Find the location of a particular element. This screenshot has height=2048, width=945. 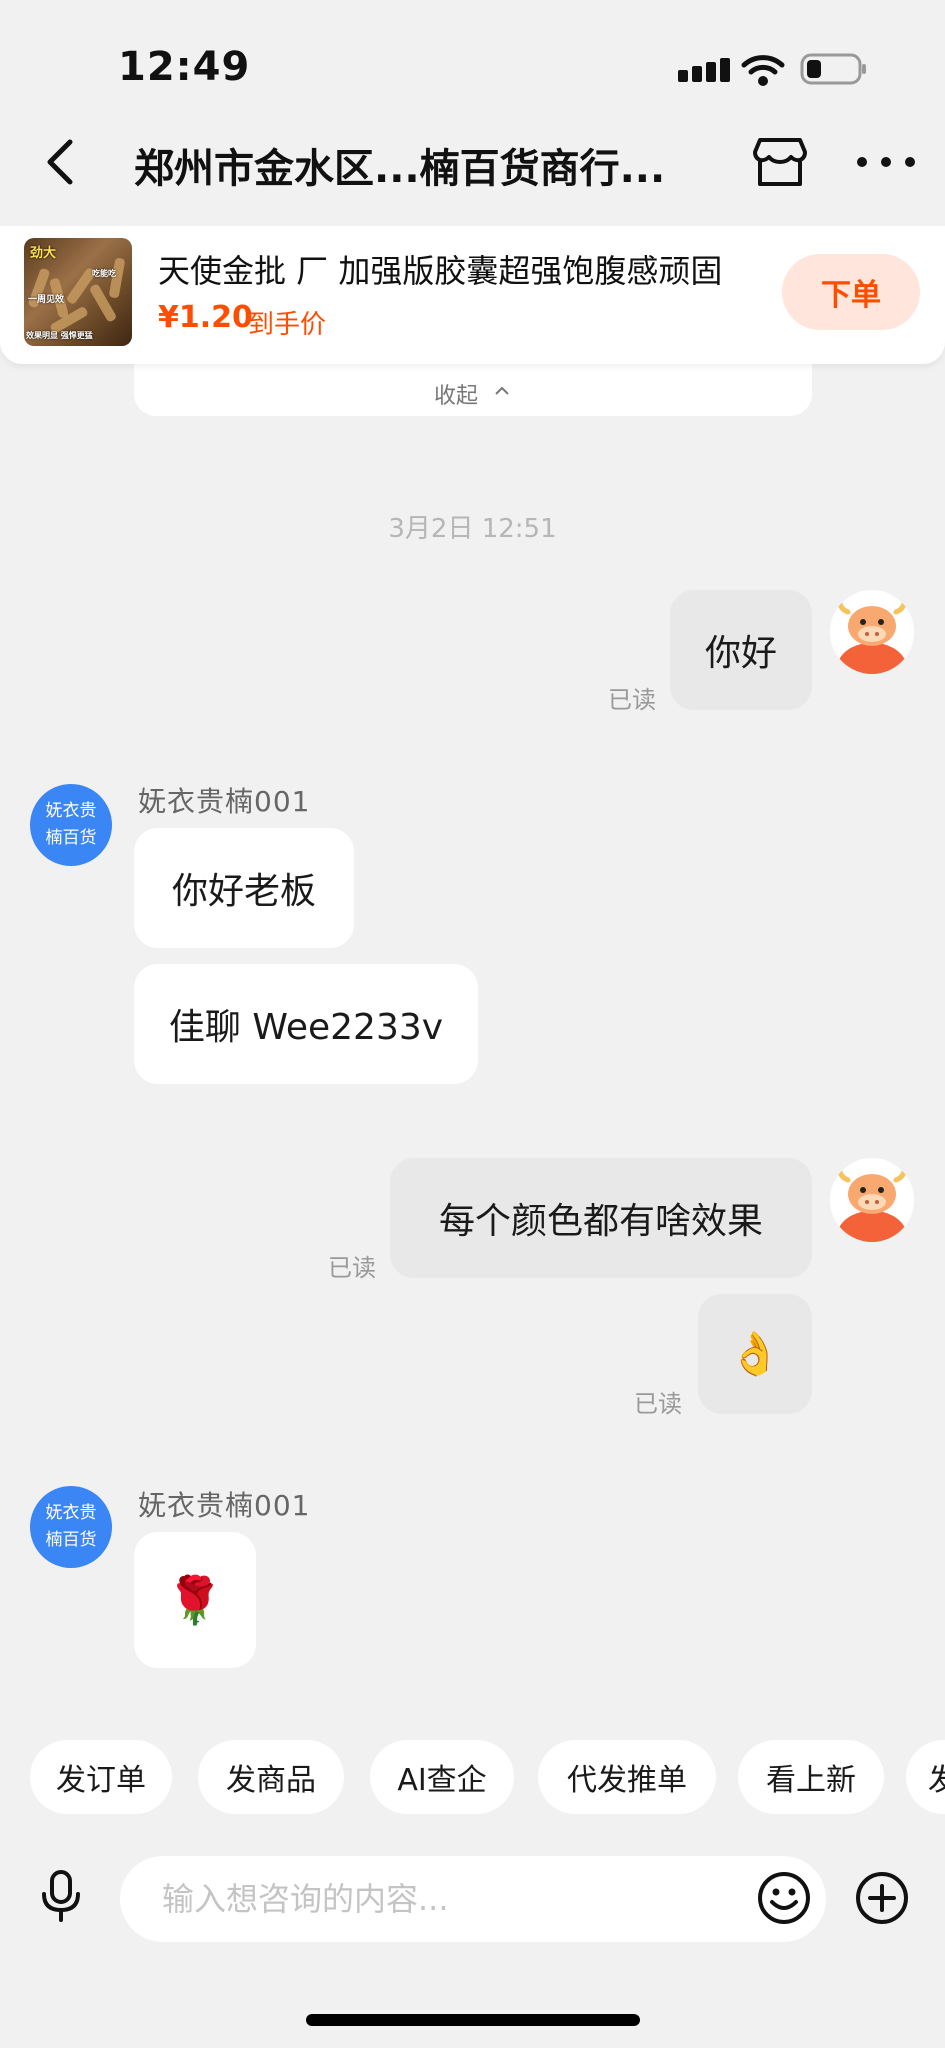

incoming-emoji-message: 🌹 is located at coordinates (195, 1600).